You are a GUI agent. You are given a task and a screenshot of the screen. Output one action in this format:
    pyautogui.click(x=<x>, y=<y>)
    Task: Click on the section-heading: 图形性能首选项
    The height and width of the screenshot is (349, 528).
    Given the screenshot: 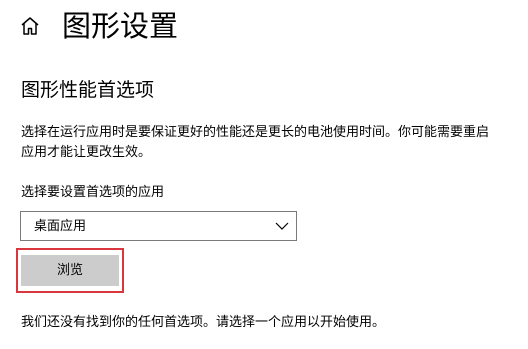 What is the action you would take?
    pyautogui.click(x=88, y=90)
    